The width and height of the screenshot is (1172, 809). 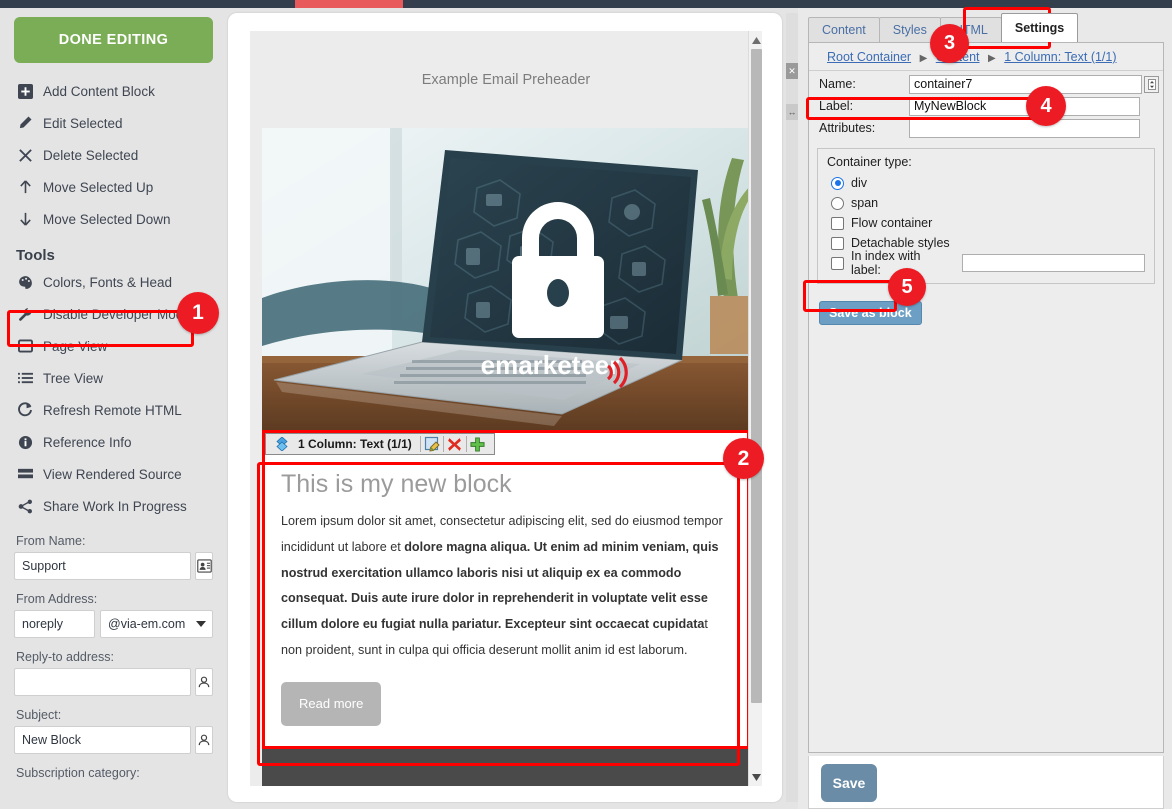 What do you see at coordinates (755, 777) in the screenshot?
I see `scroll-down-icon` at bounding box center [755, 777].